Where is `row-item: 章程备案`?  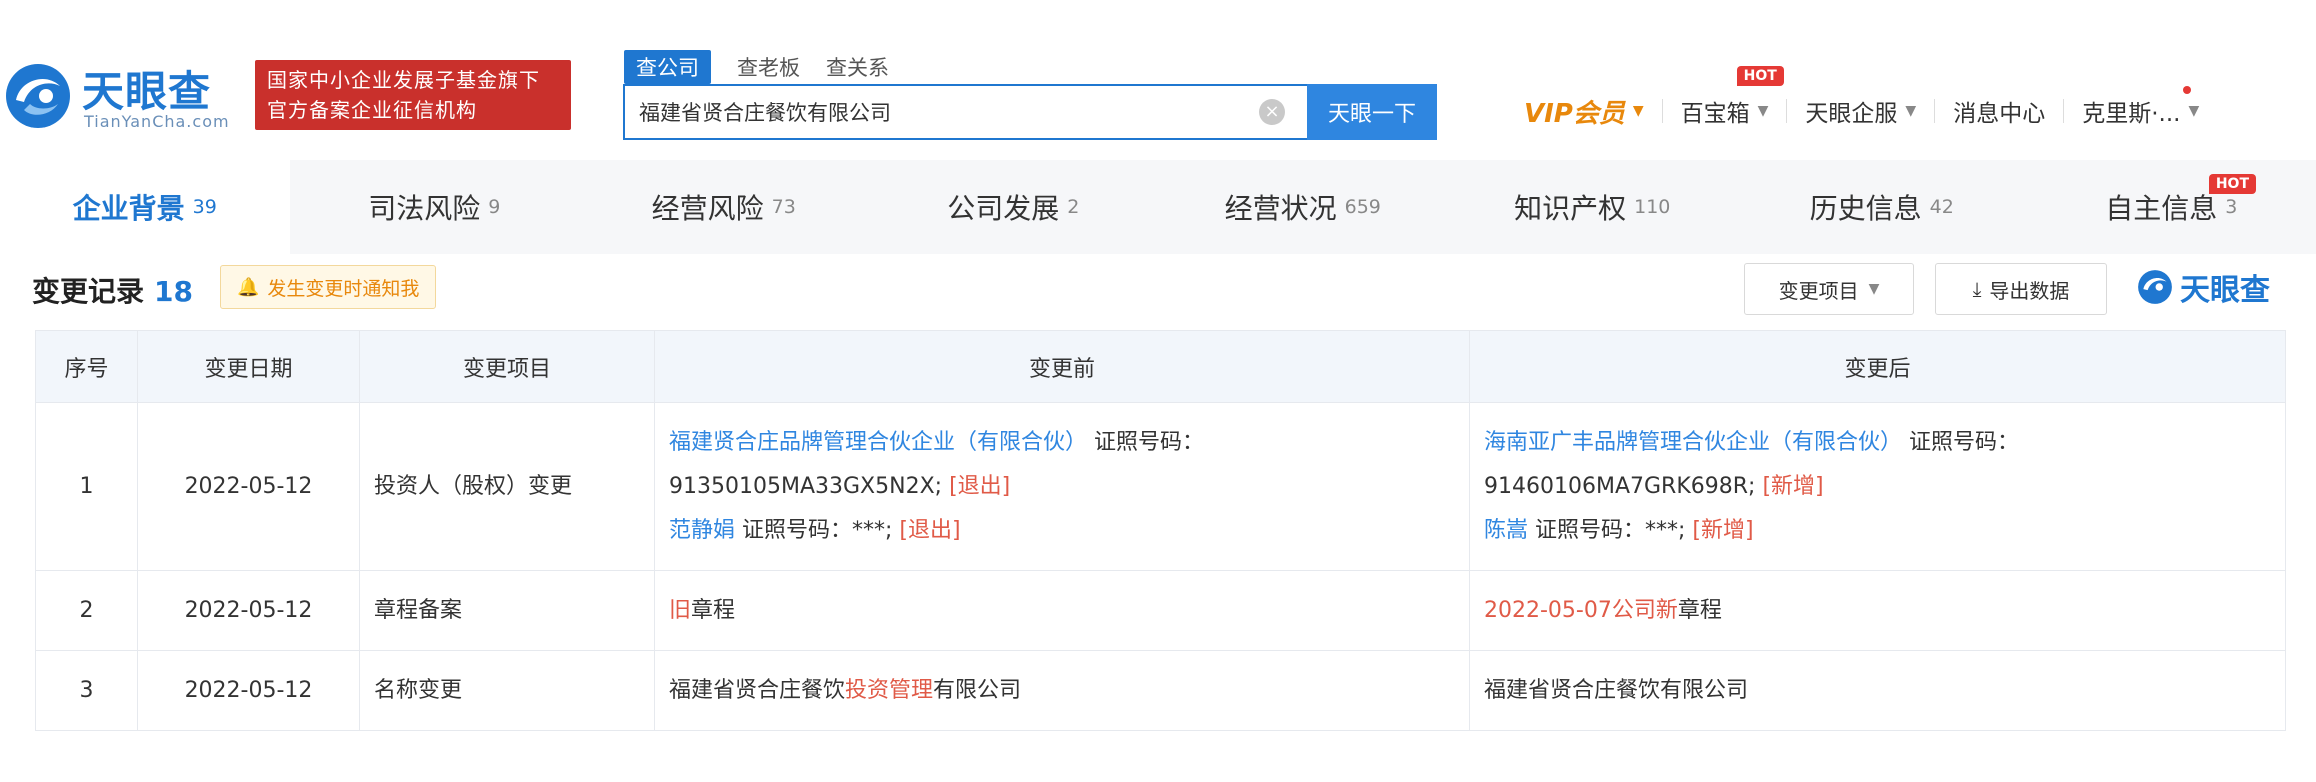
row-item: 章程备案 is located at coordinates (507, 610).